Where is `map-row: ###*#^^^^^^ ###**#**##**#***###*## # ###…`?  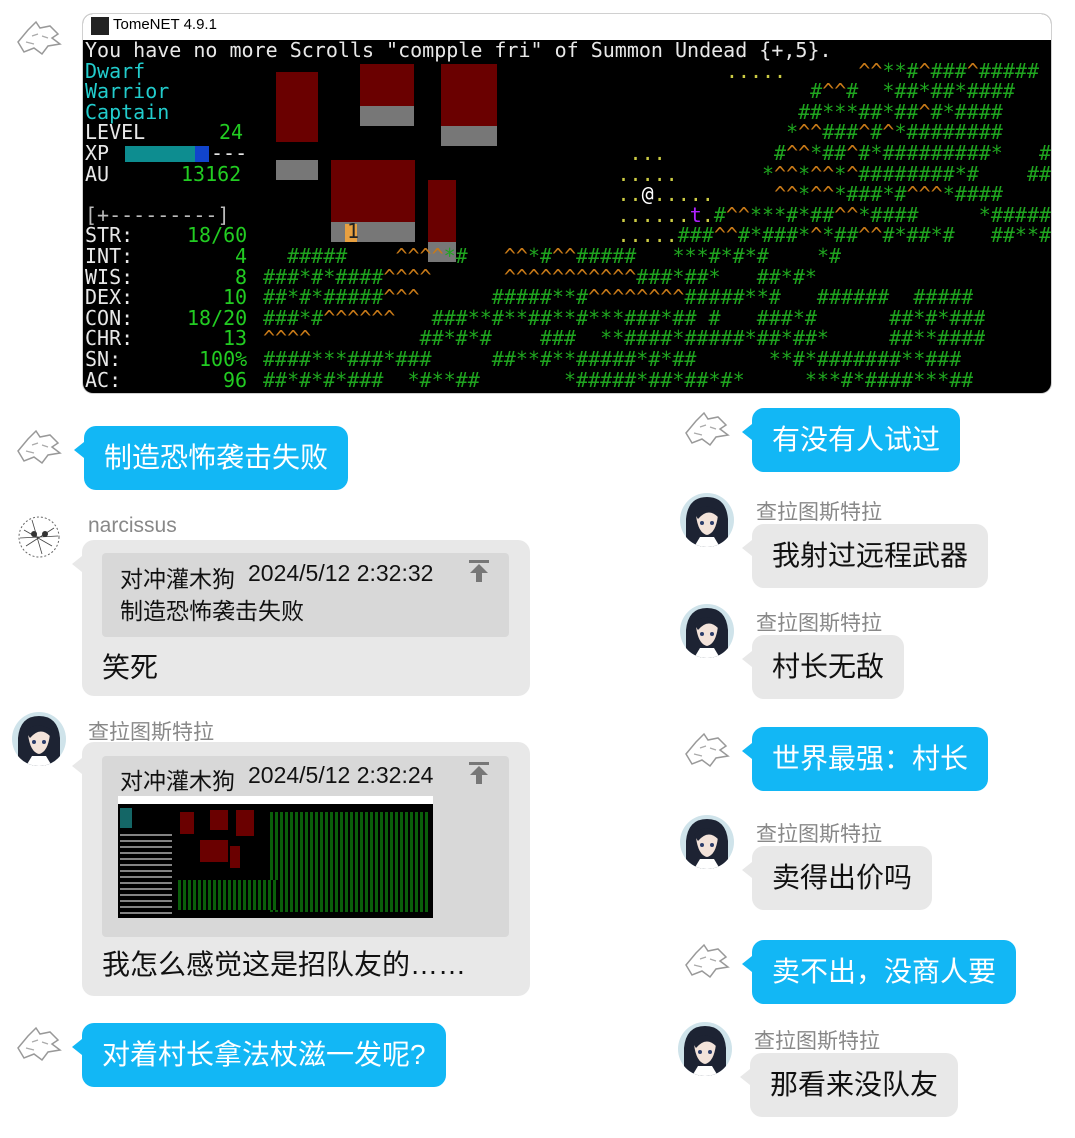
map-row: ###*#^^^^^^ ###**#**##**#***###*## # ###… is located at coordinates (624, 318).